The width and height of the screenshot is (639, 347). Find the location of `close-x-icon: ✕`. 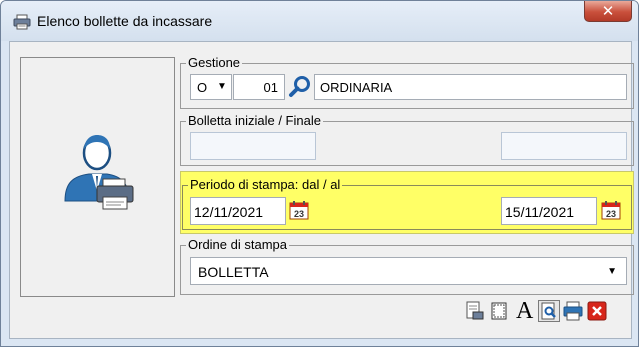

close-x-icon: ✕ is located at coordinates (608, 11).